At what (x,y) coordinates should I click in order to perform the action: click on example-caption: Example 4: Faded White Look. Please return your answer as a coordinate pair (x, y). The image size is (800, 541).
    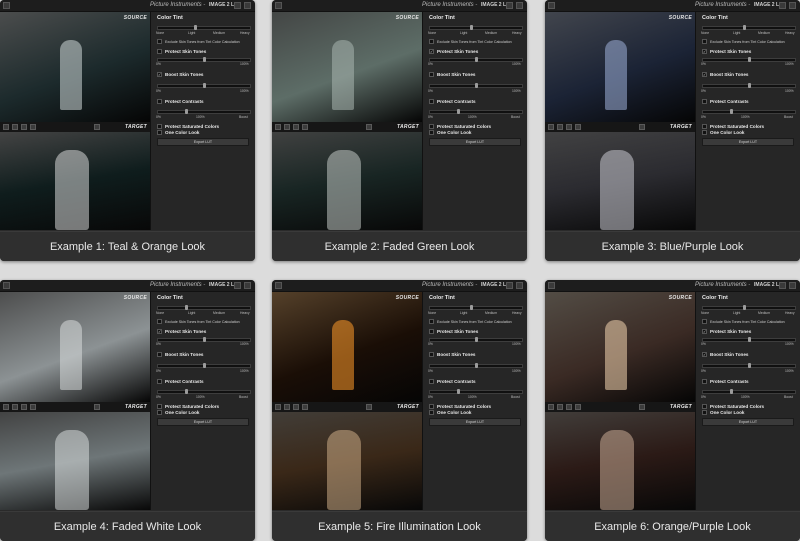
    Looking at the image, I should click on (127, 526).